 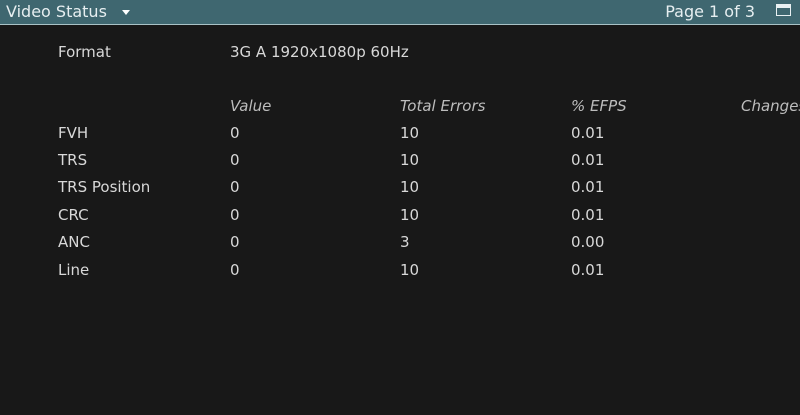 I want to click on column-header-changes: Changes, so click(x=770, y=106).